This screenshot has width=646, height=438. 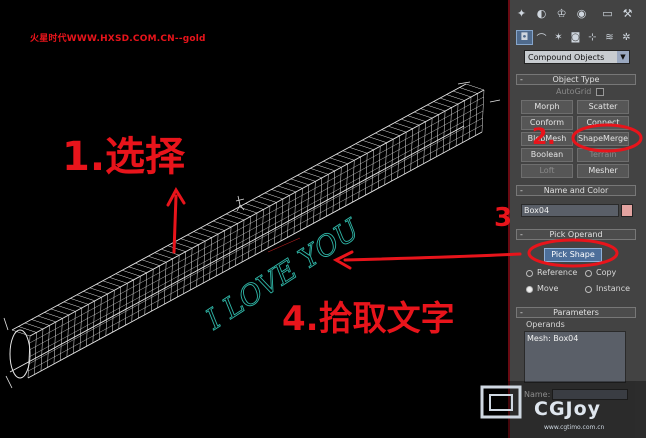 What do you see at coordinates (592, 37) in the screenshot?
I see `helpers-icon: ⊹` at bounding box center [592, 37].